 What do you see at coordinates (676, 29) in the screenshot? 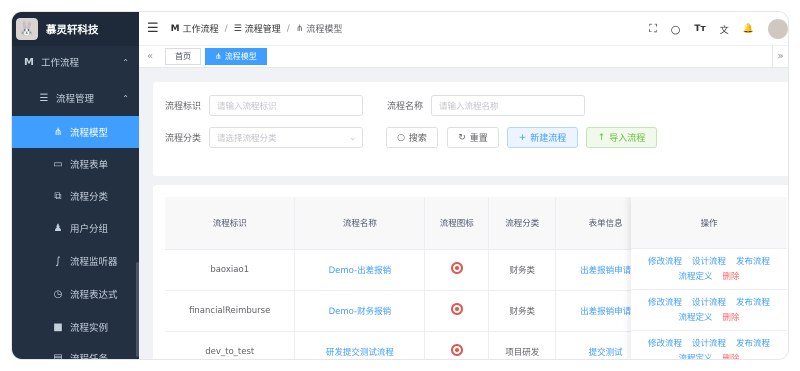
I see `search-icon: ○` at bounding box center [676, 29].